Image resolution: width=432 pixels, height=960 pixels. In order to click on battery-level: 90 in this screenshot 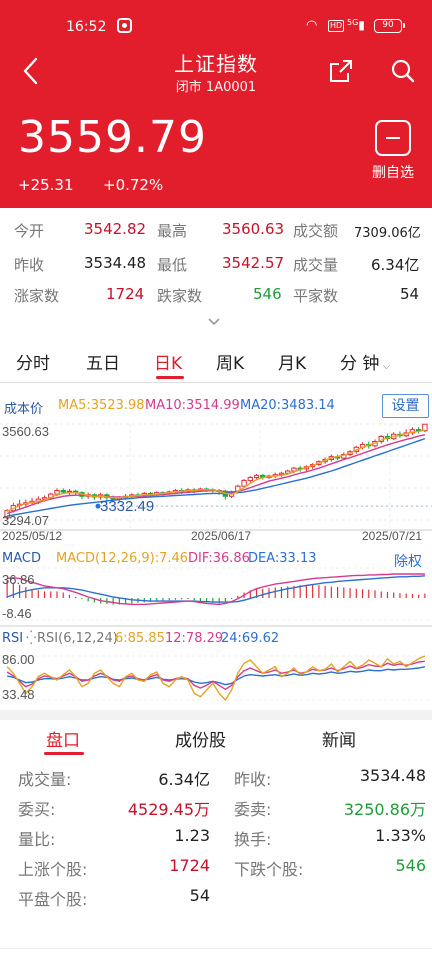, I will do `click(388, 25)`.